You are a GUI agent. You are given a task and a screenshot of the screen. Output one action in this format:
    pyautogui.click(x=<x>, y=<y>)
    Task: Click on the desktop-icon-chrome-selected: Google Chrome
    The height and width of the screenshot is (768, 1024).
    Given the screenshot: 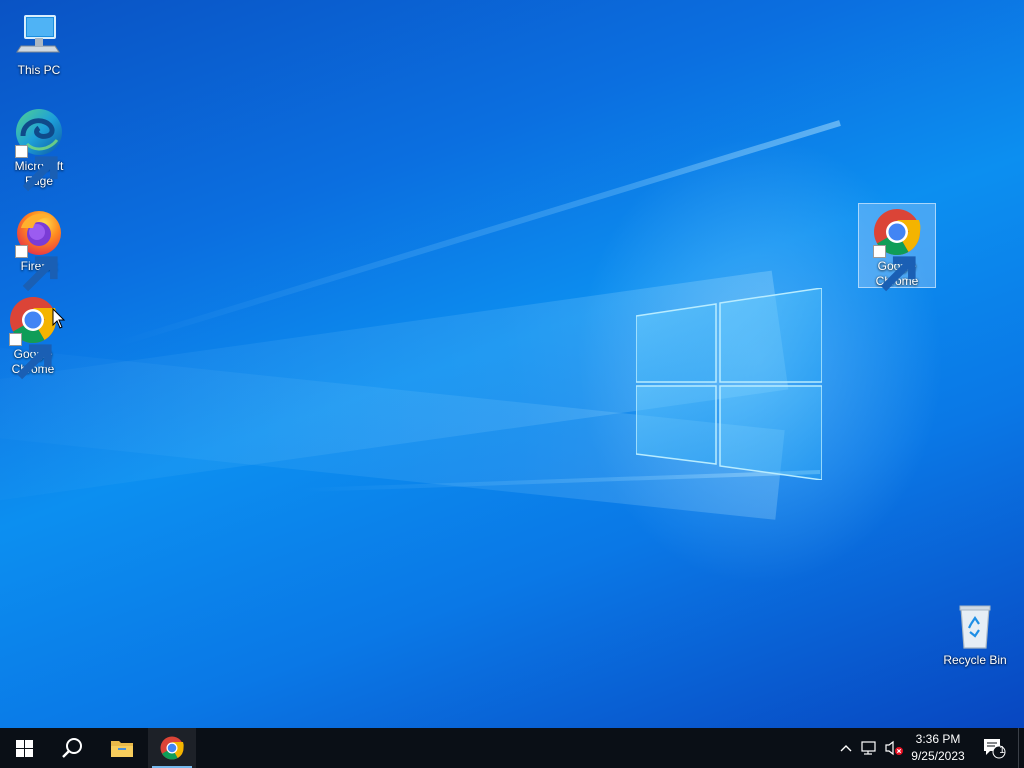 What is the action you would take?
    pyautogui.click(x=897, y=247)
    